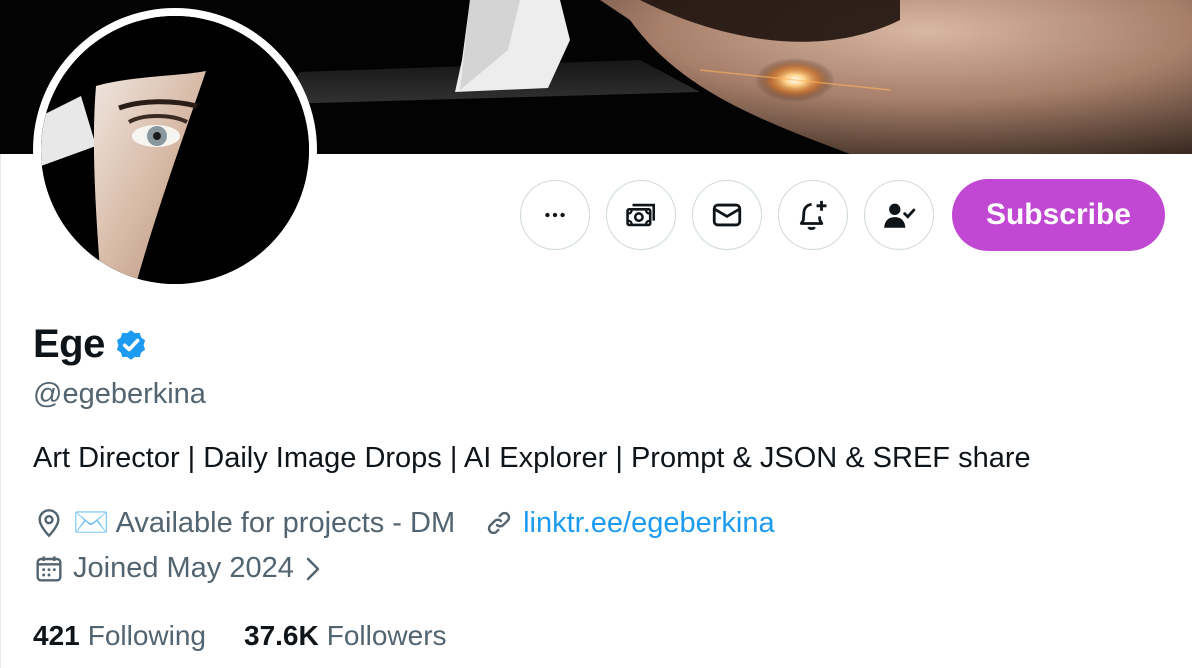 This screenshot has height=668, width=1192. I want to click on tip-button, so click(640, 215).